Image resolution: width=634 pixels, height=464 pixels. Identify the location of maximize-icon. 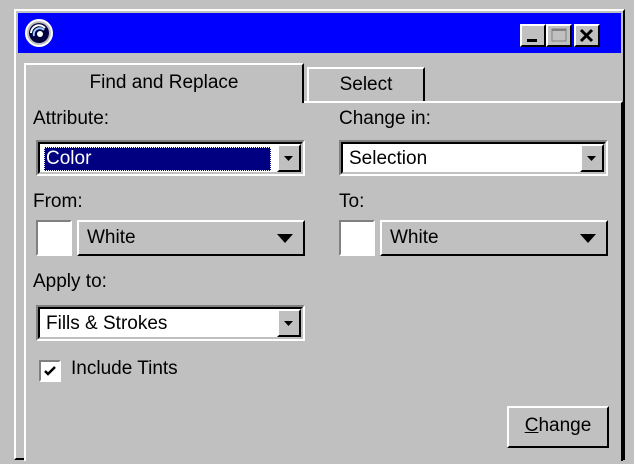
(559, 35).